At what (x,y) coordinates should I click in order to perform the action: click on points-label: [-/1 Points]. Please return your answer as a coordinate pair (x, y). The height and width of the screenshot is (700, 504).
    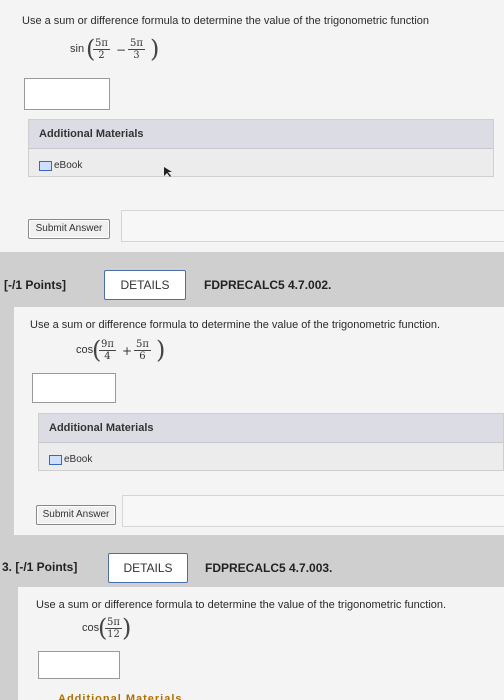
    Looking at the image, I should click on (35, 285).